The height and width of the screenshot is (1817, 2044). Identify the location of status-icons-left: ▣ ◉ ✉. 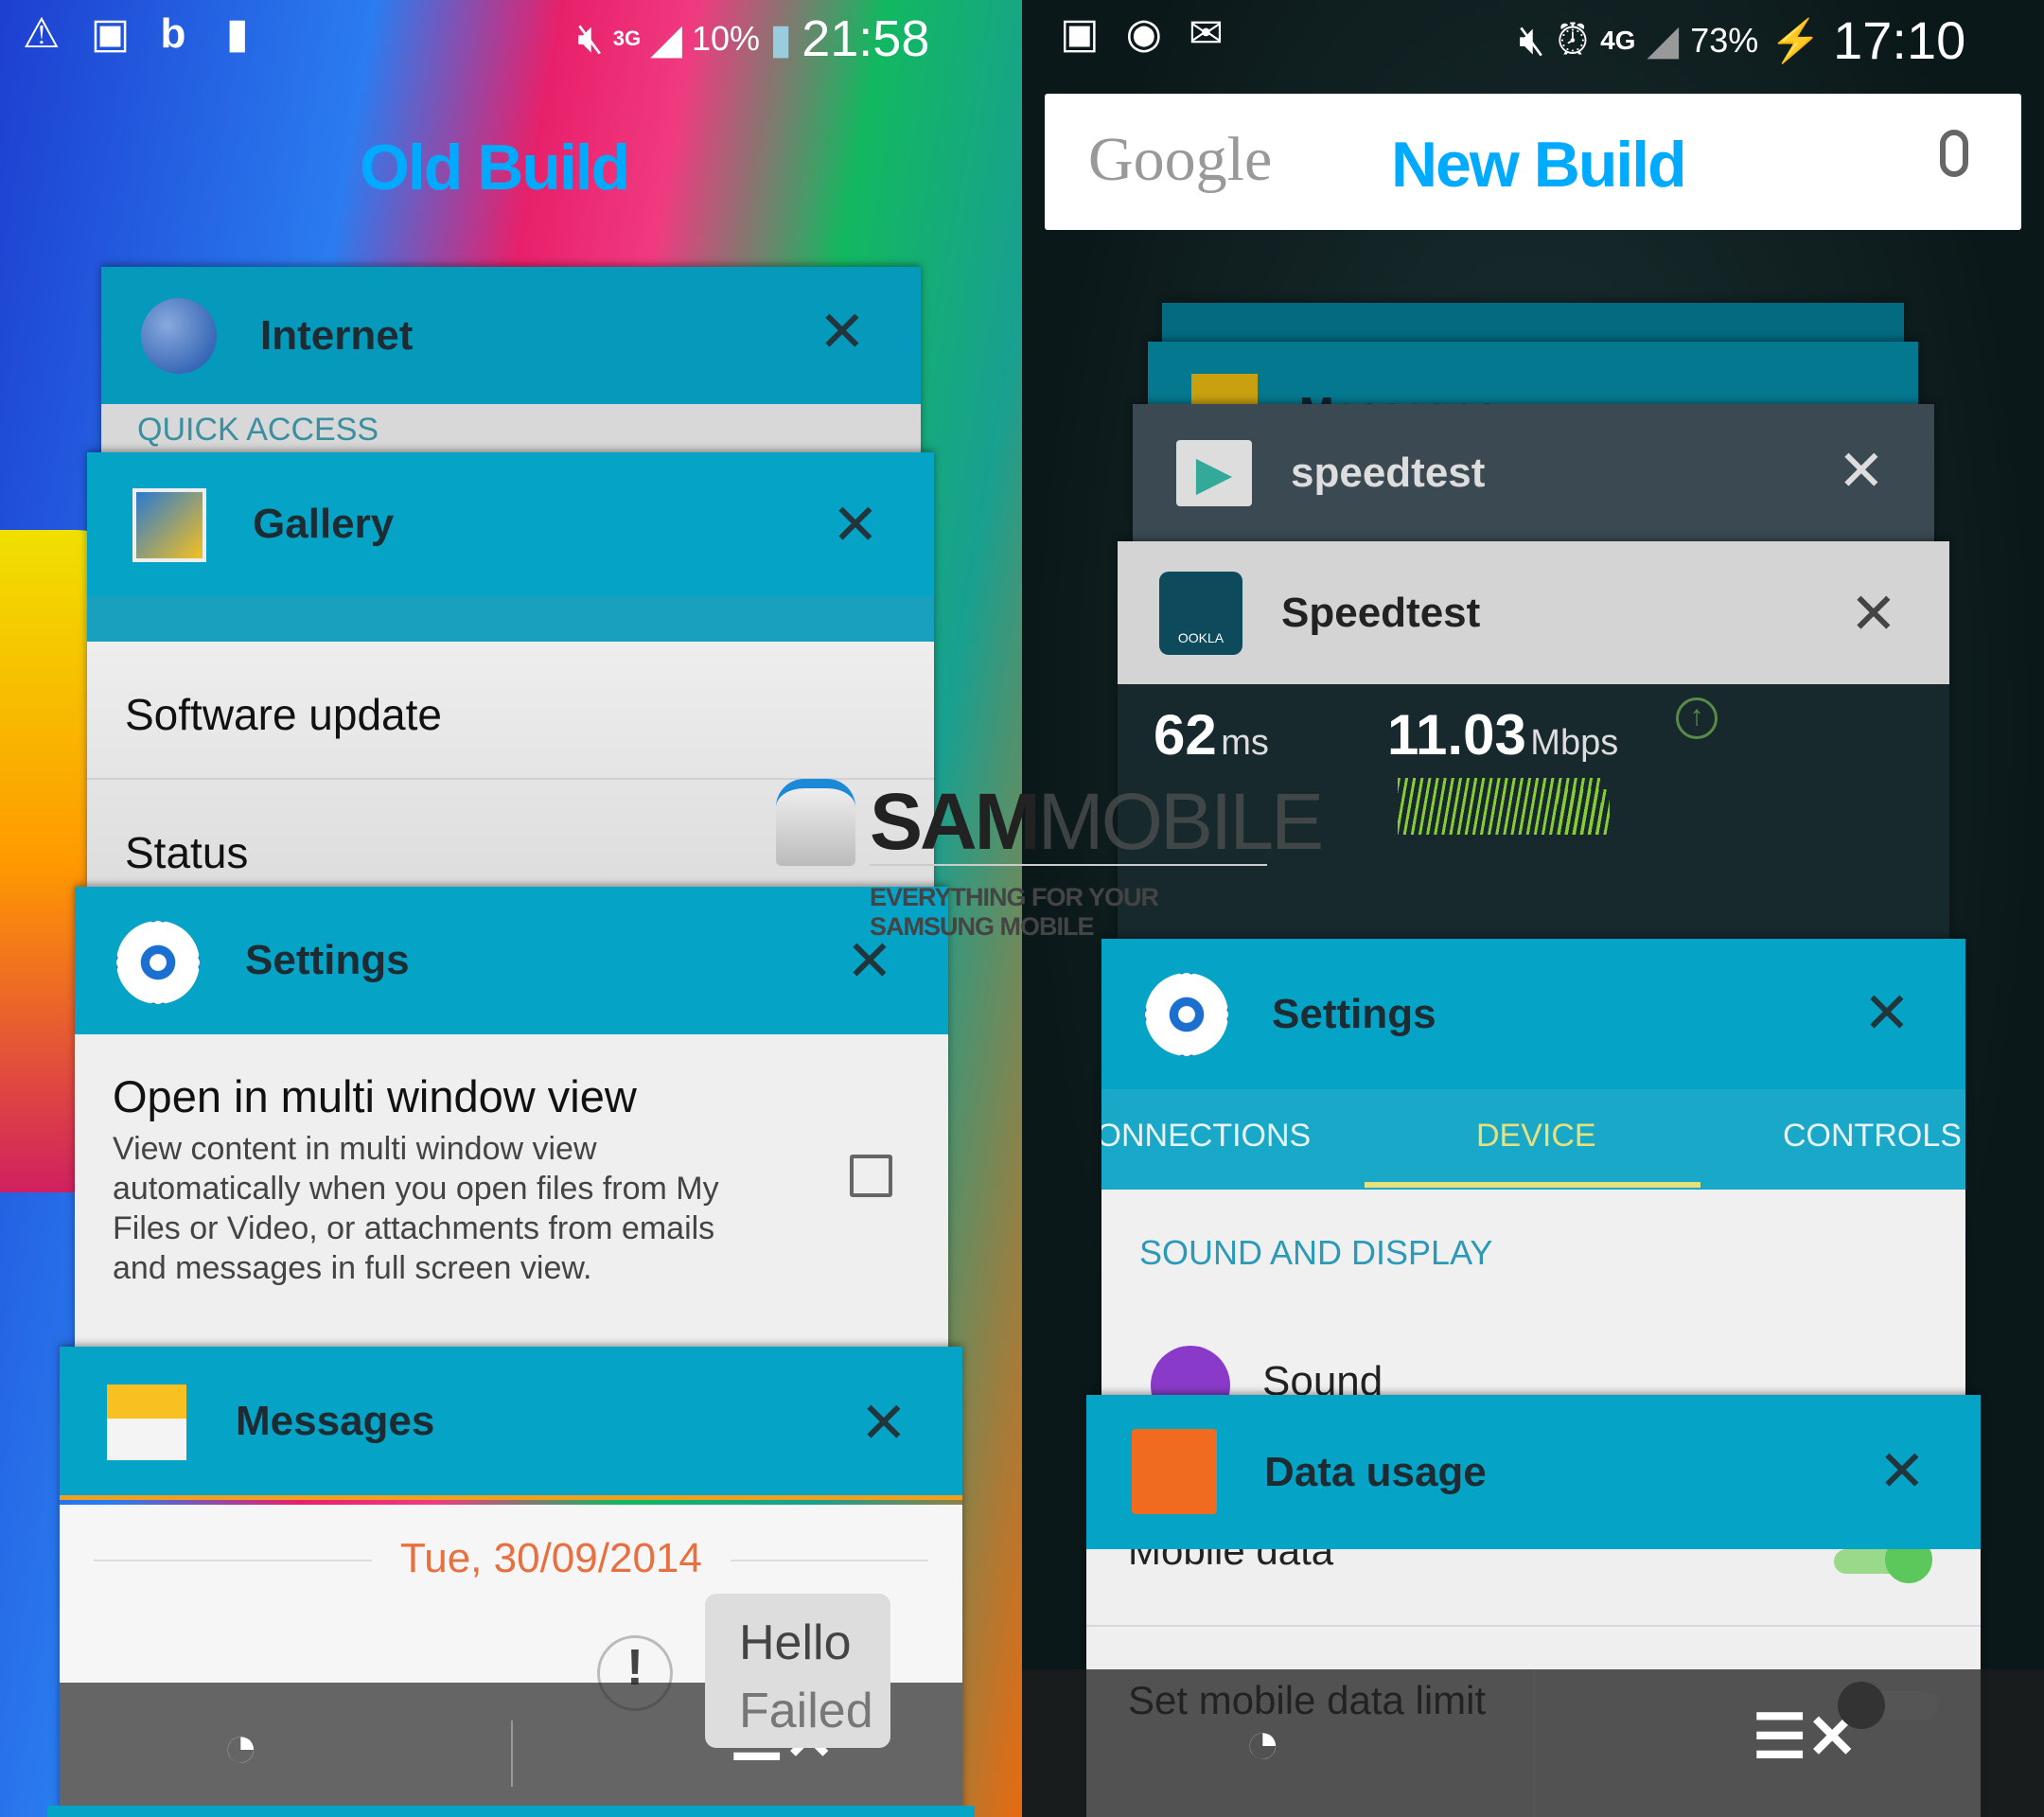
(1142, 33).